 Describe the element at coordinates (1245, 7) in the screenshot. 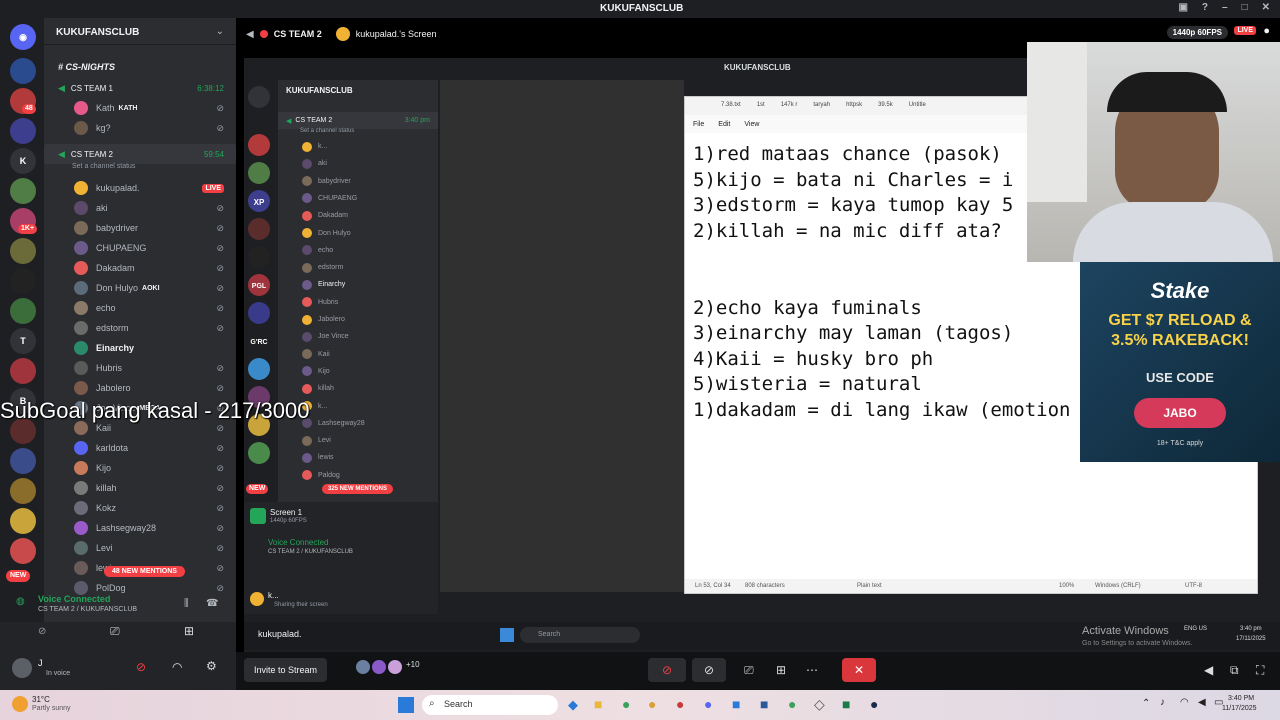

I see `maximize-icon: □` at that location.